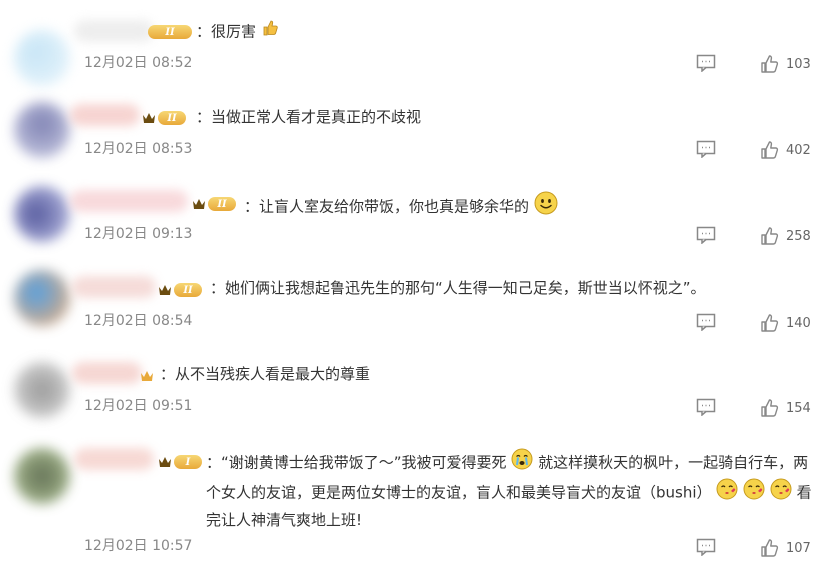  Describe the element at coordinates (237, 32) in the screenshot. I see `comment-text: ：很厉害` at that location.